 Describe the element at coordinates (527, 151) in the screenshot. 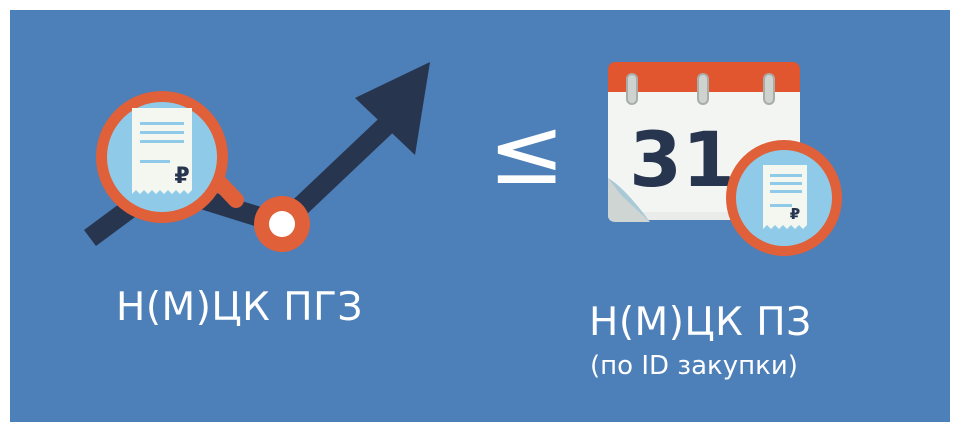

I see `less-or-equal-operator: ≤` at that location.